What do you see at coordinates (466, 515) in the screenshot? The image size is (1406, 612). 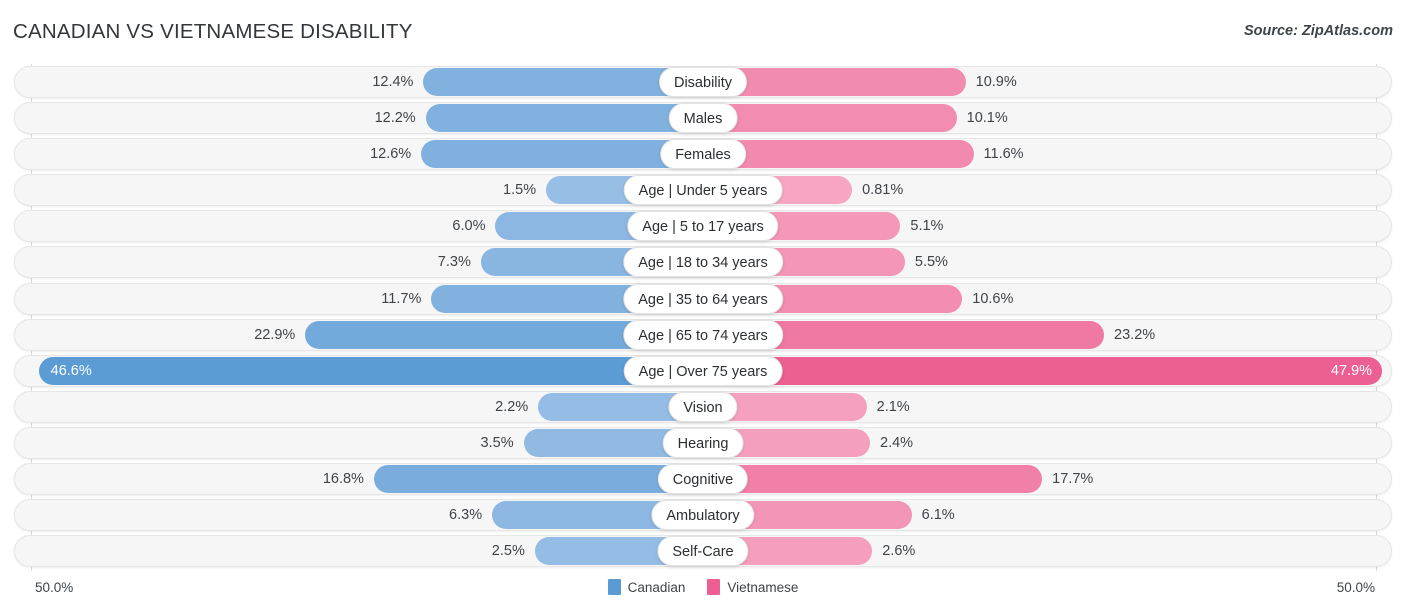 I see `value-label-canadian: 6.3%` at bounding box center [466, 515].